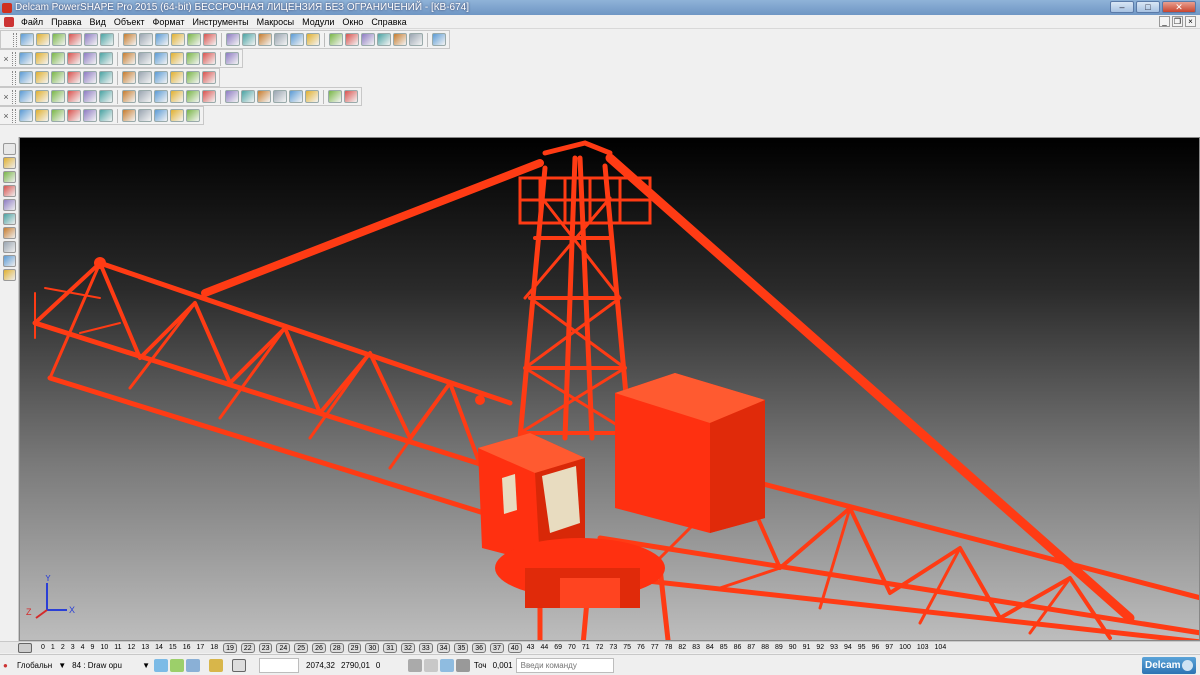 The height and width of the screenshot is (675, 1200). I want to click on shading-icon, so click(177, 58).